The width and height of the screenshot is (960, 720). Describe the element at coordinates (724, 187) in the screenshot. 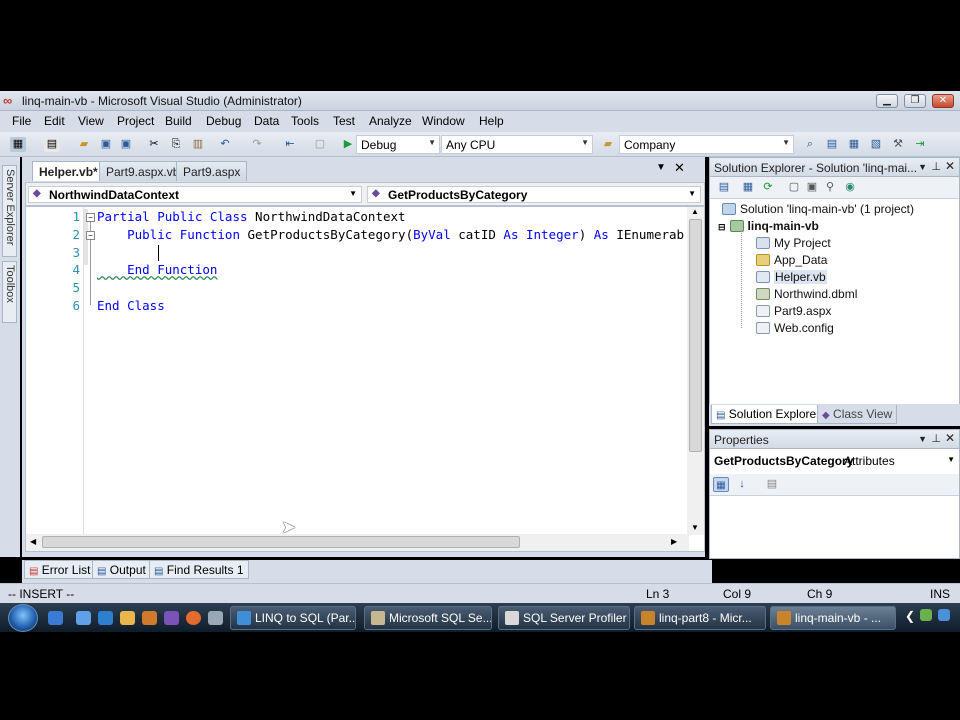

I see `properties-icon: ▤` at that location.